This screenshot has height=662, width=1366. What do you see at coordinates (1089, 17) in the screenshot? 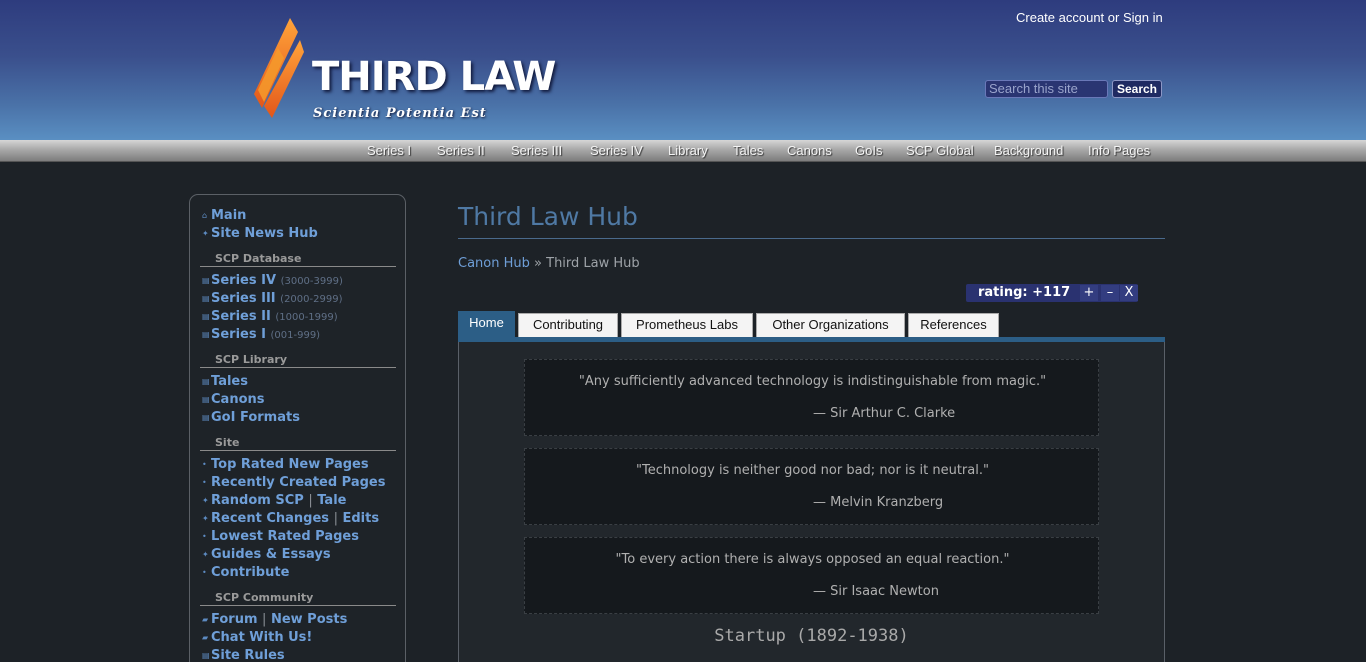
I see `account-link: Create account or Sign in` at bounding box center [1089, 17].